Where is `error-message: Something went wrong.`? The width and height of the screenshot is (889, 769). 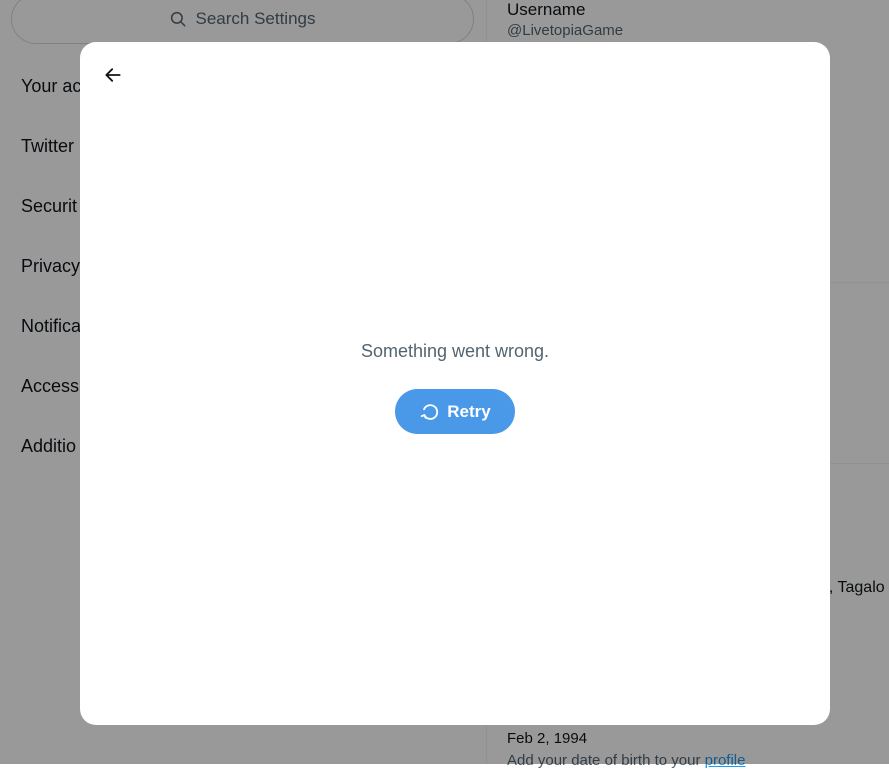 error-message: Something went wrong. is located at coordinates (455, 351).